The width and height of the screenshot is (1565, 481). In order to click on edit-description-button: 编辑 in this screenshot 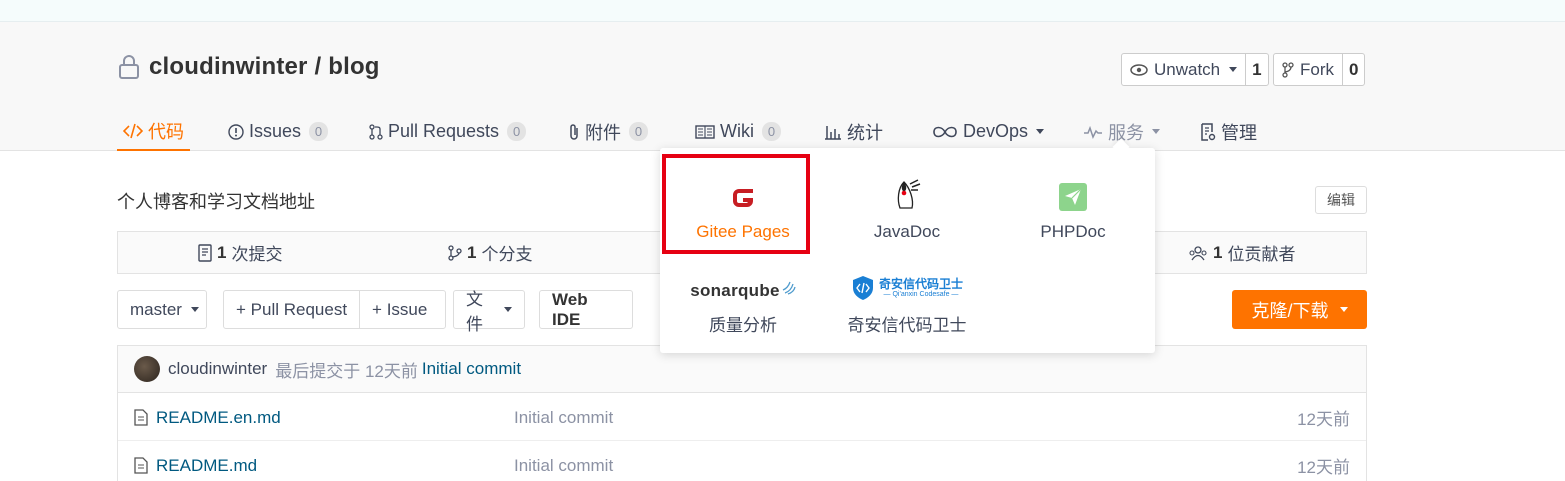, I will do `click(1341, 200)`.